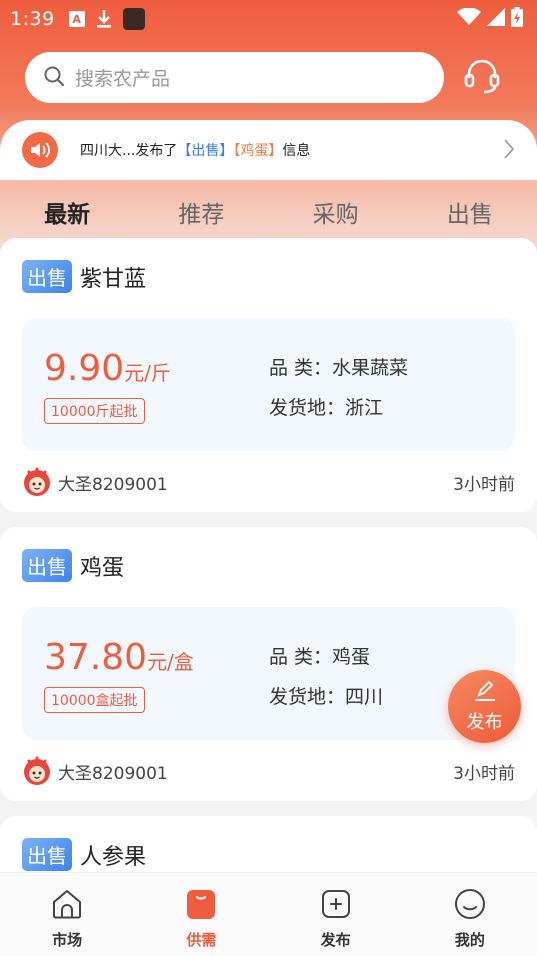  I want to click on customer-service-button, so click(482, 78).